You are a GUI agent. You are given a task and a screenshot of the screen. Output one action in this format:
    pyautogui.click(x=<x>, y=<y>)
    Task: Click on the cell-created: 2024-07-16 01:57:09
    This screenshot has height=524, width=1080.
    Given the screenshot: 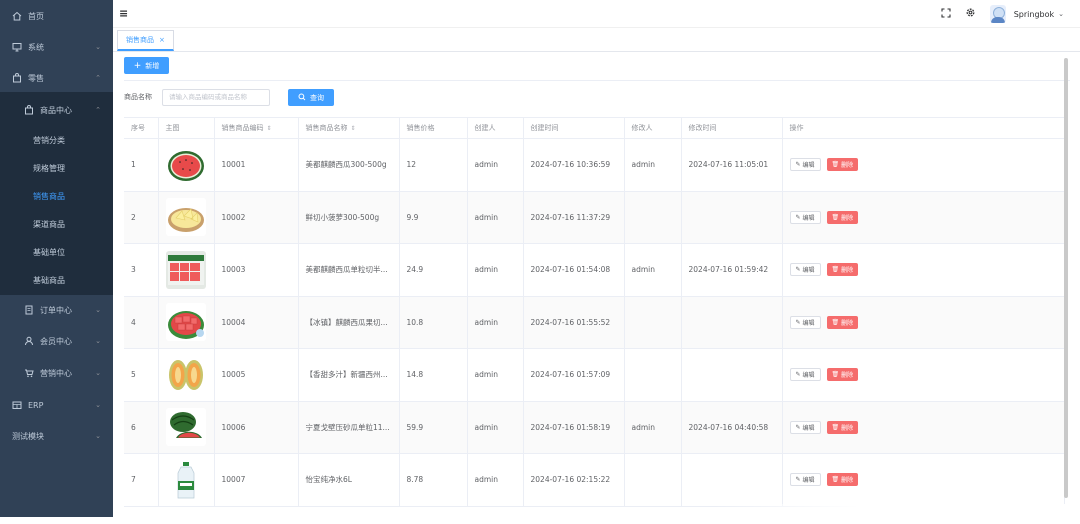 What is the action you would take?
    pyautogui.click(x=574, y=375)
    